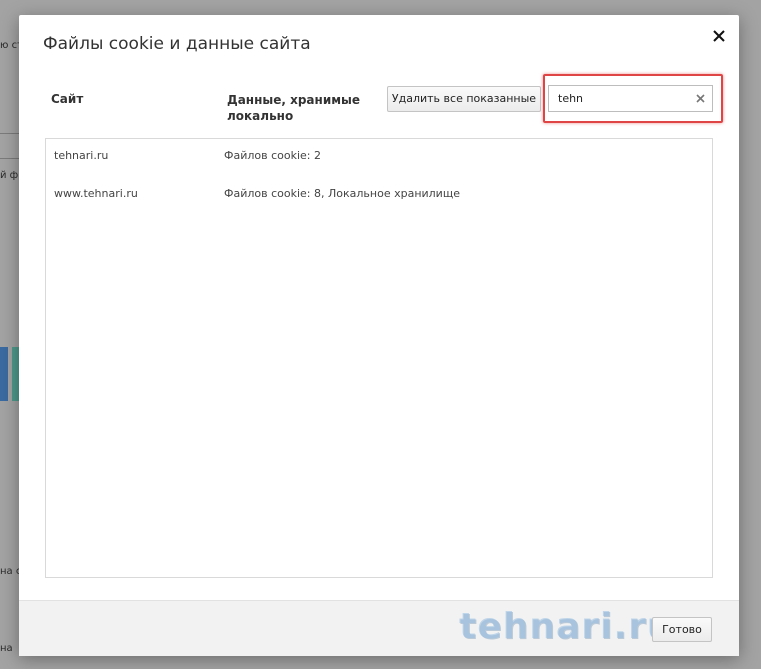 This screenshot has height=669, width=761. I want to click on list-item-site: www.tehnari.ru, so click(96, 193).